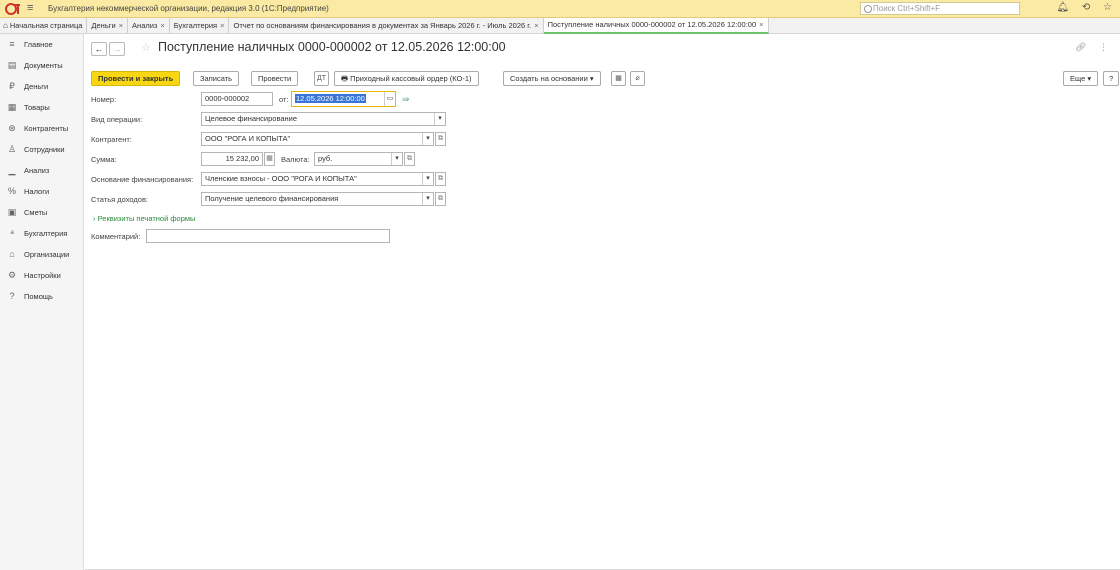 Image resolution: width=1120 pixels, height=570 pixels. I want to click on percent-icon: %, so click(11, 191).